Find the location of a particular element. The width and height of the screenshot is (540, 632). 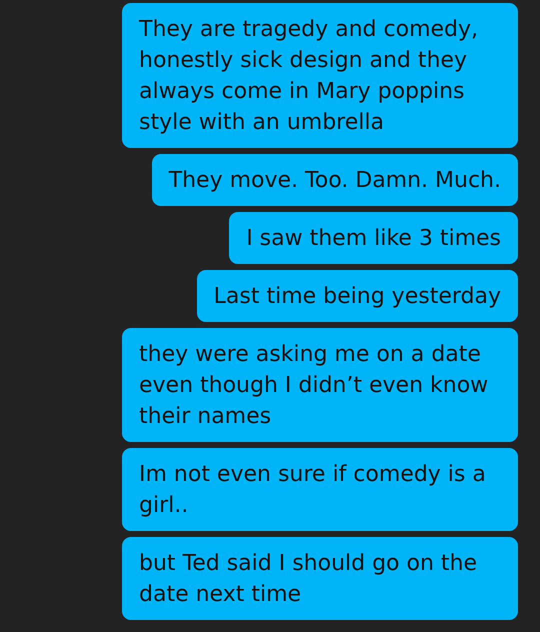

message-bubble: Im not even sure if comedy is a girl.. is located at coordinates (320, 489).